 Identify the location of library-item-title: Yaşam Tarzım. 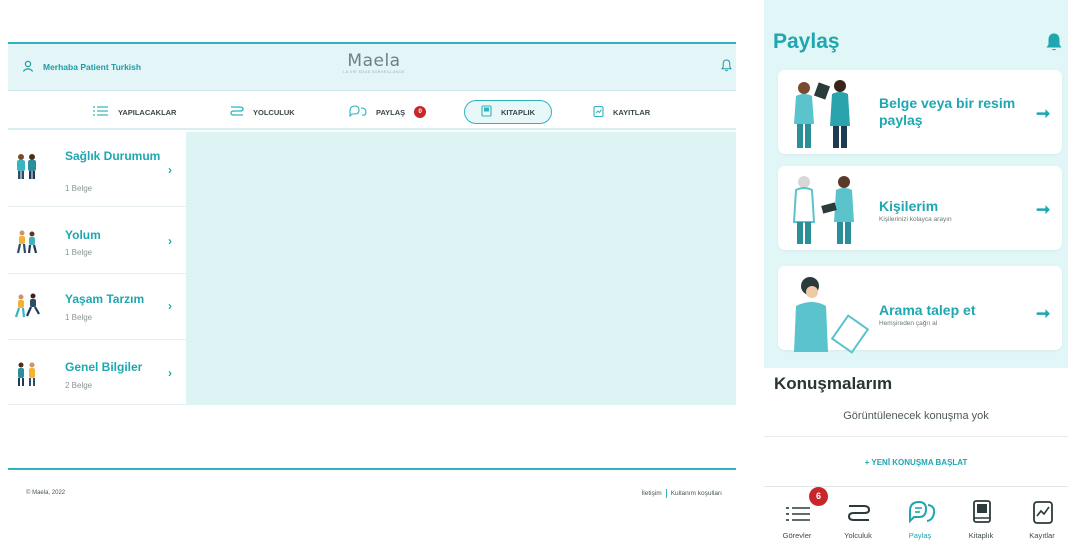
(105, 299).